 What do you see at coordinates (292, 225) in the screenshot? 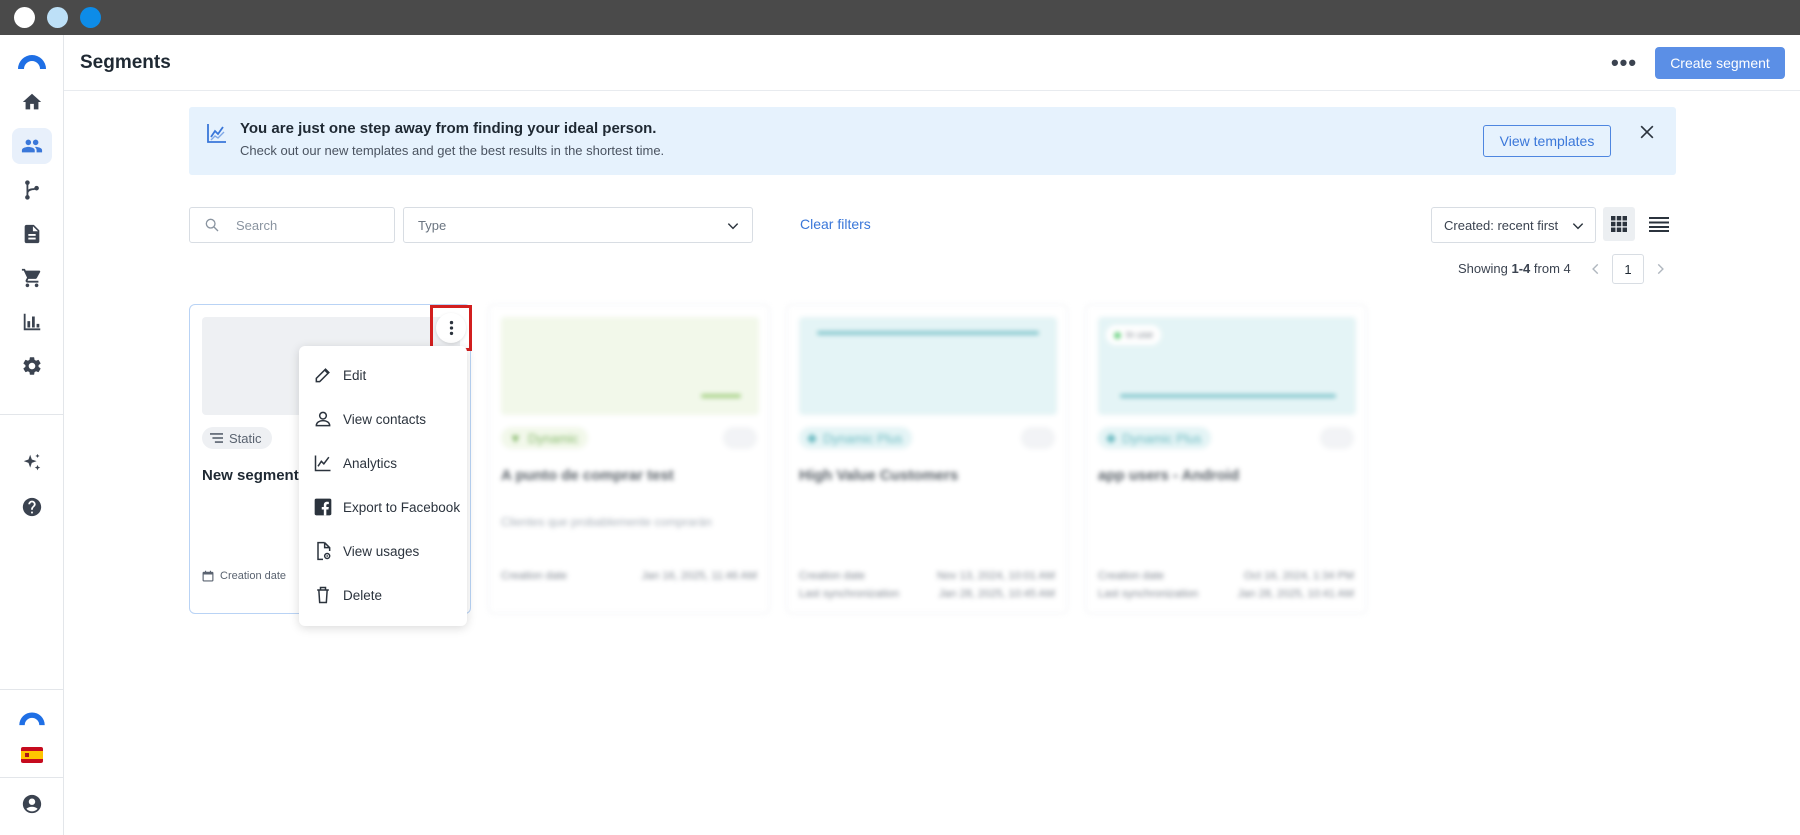
I see `search-input: Search` at bounding box center [292, 225].